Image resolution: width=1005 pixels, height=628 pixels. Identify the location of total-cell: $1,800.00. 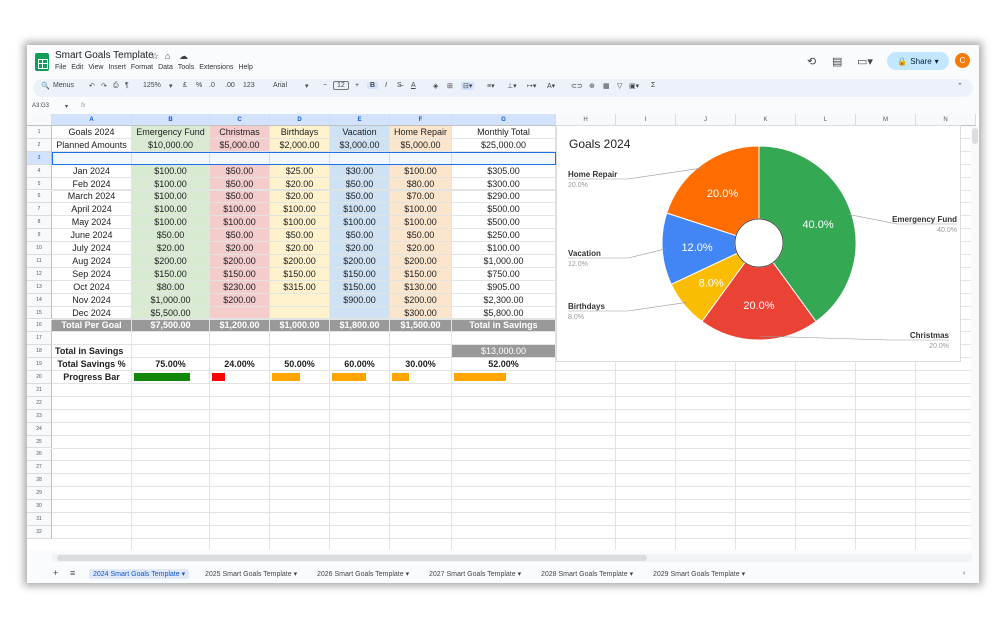
(360, 326).